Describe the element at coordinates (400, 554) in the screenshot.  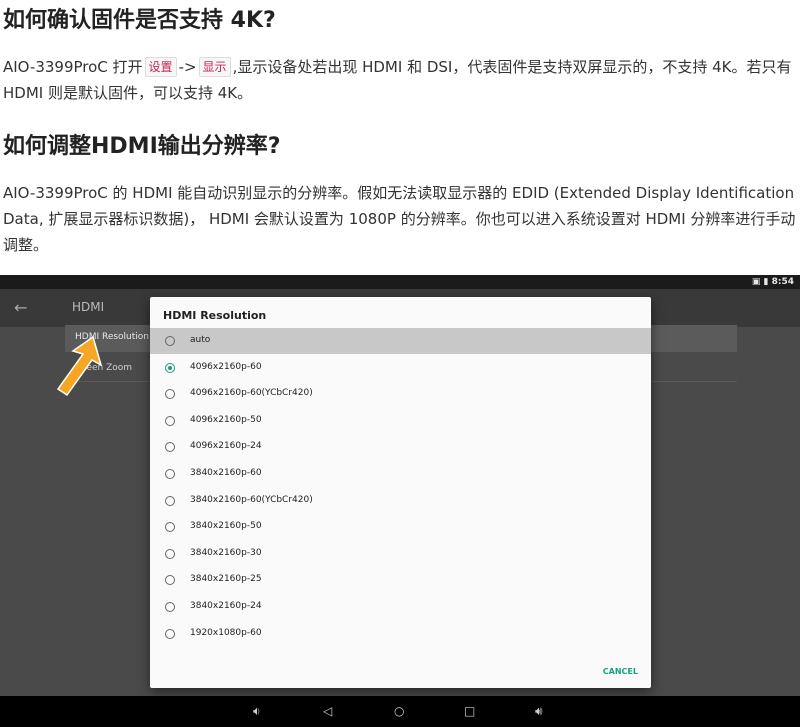
I see `resolution-option: 3840x2160p-30` at that location.